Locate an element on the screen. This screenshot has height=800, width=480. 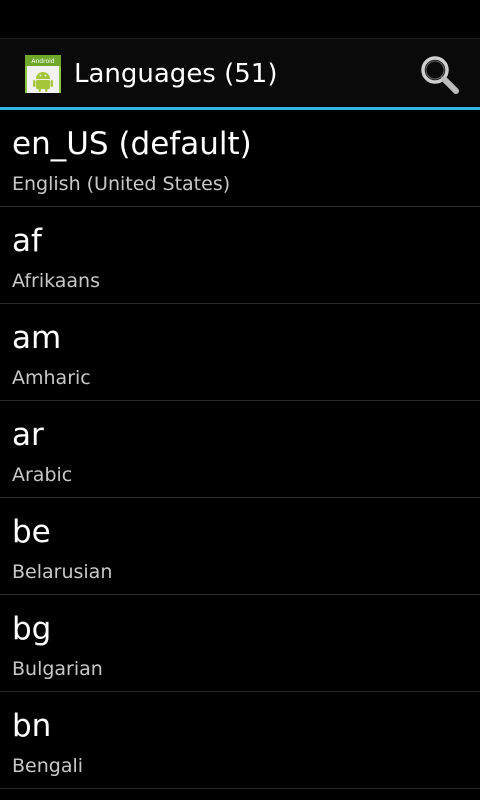
search-icon is located at coordinates (440, 75).